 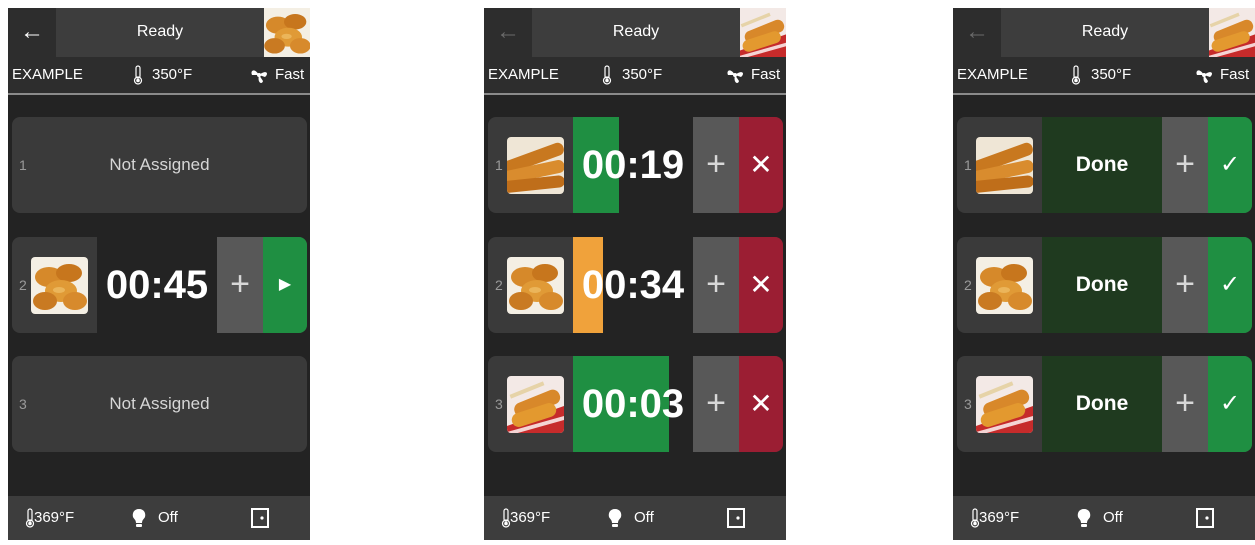 I want to click on countdown-timer: 00:34, so click(x=633, y=285).